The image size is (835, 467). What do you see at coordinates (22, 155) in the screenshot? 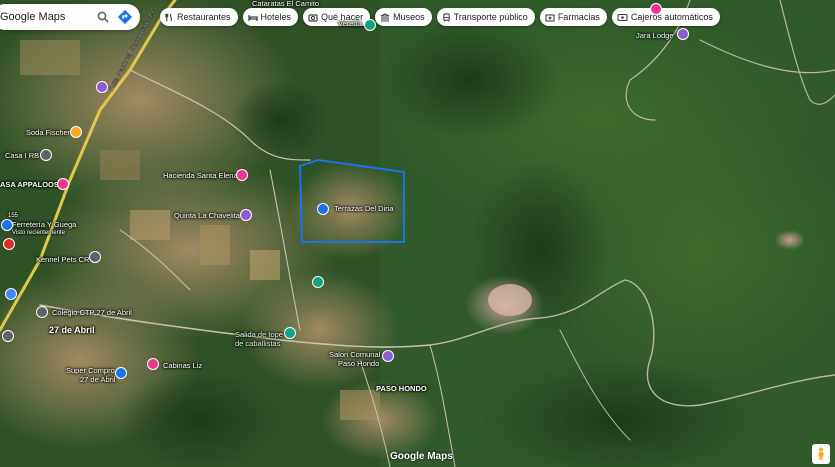
I see `place-label-casa-rb: Casa I RB` at bounding box center [22, 155].